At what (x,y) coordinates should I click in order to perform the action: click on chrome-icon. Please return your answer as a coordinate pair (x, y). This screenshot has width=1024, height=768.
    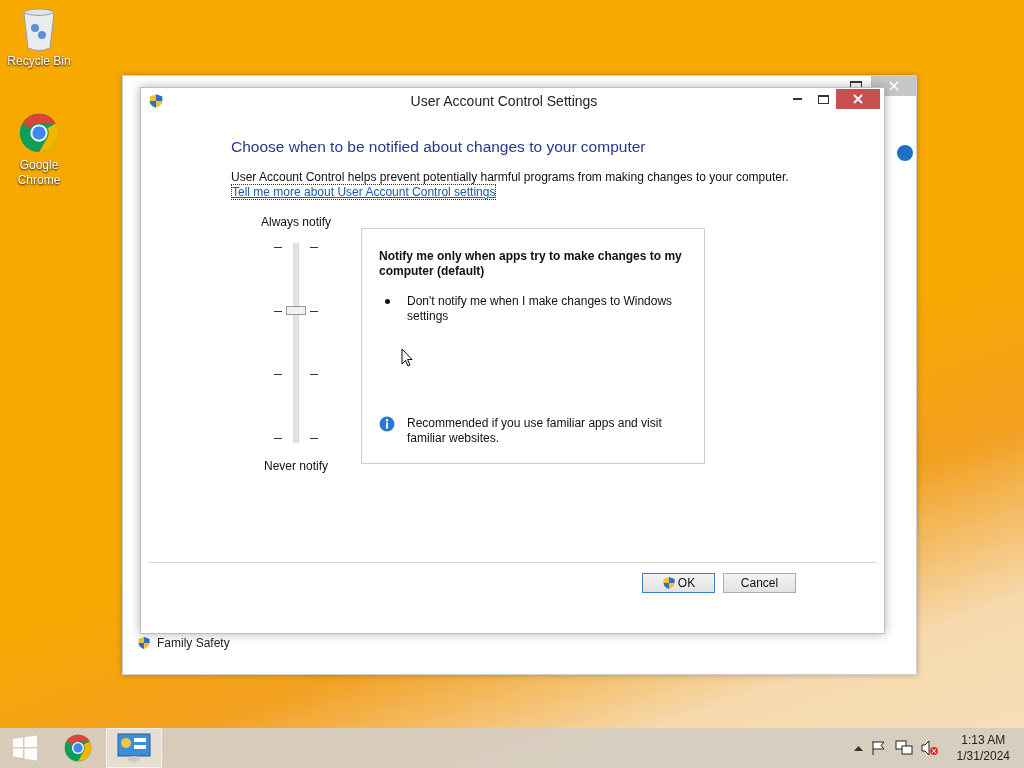
    Looking at the image, I should click on (78, 748).